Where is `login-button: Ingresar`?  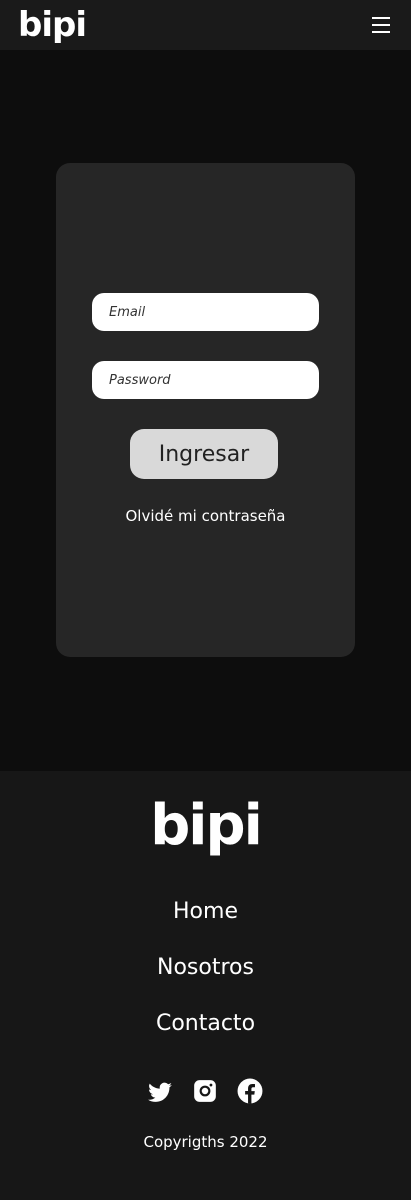
login-button: Ingresar is located at coordinates (204, 454).